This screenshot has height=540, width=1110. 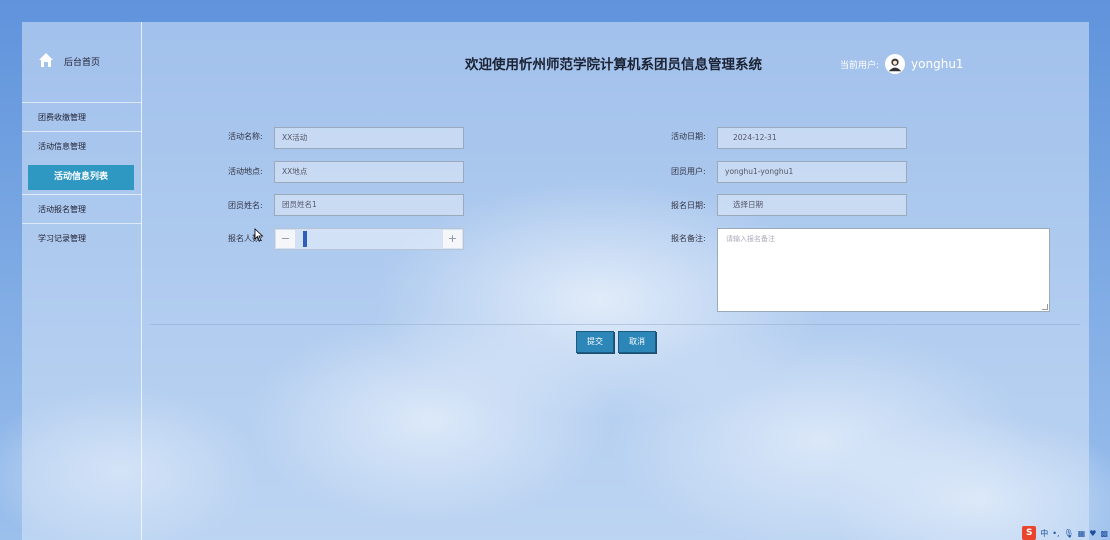 I want to click on activity-date-field: 2024-12-31, so click(x=812, y=138).